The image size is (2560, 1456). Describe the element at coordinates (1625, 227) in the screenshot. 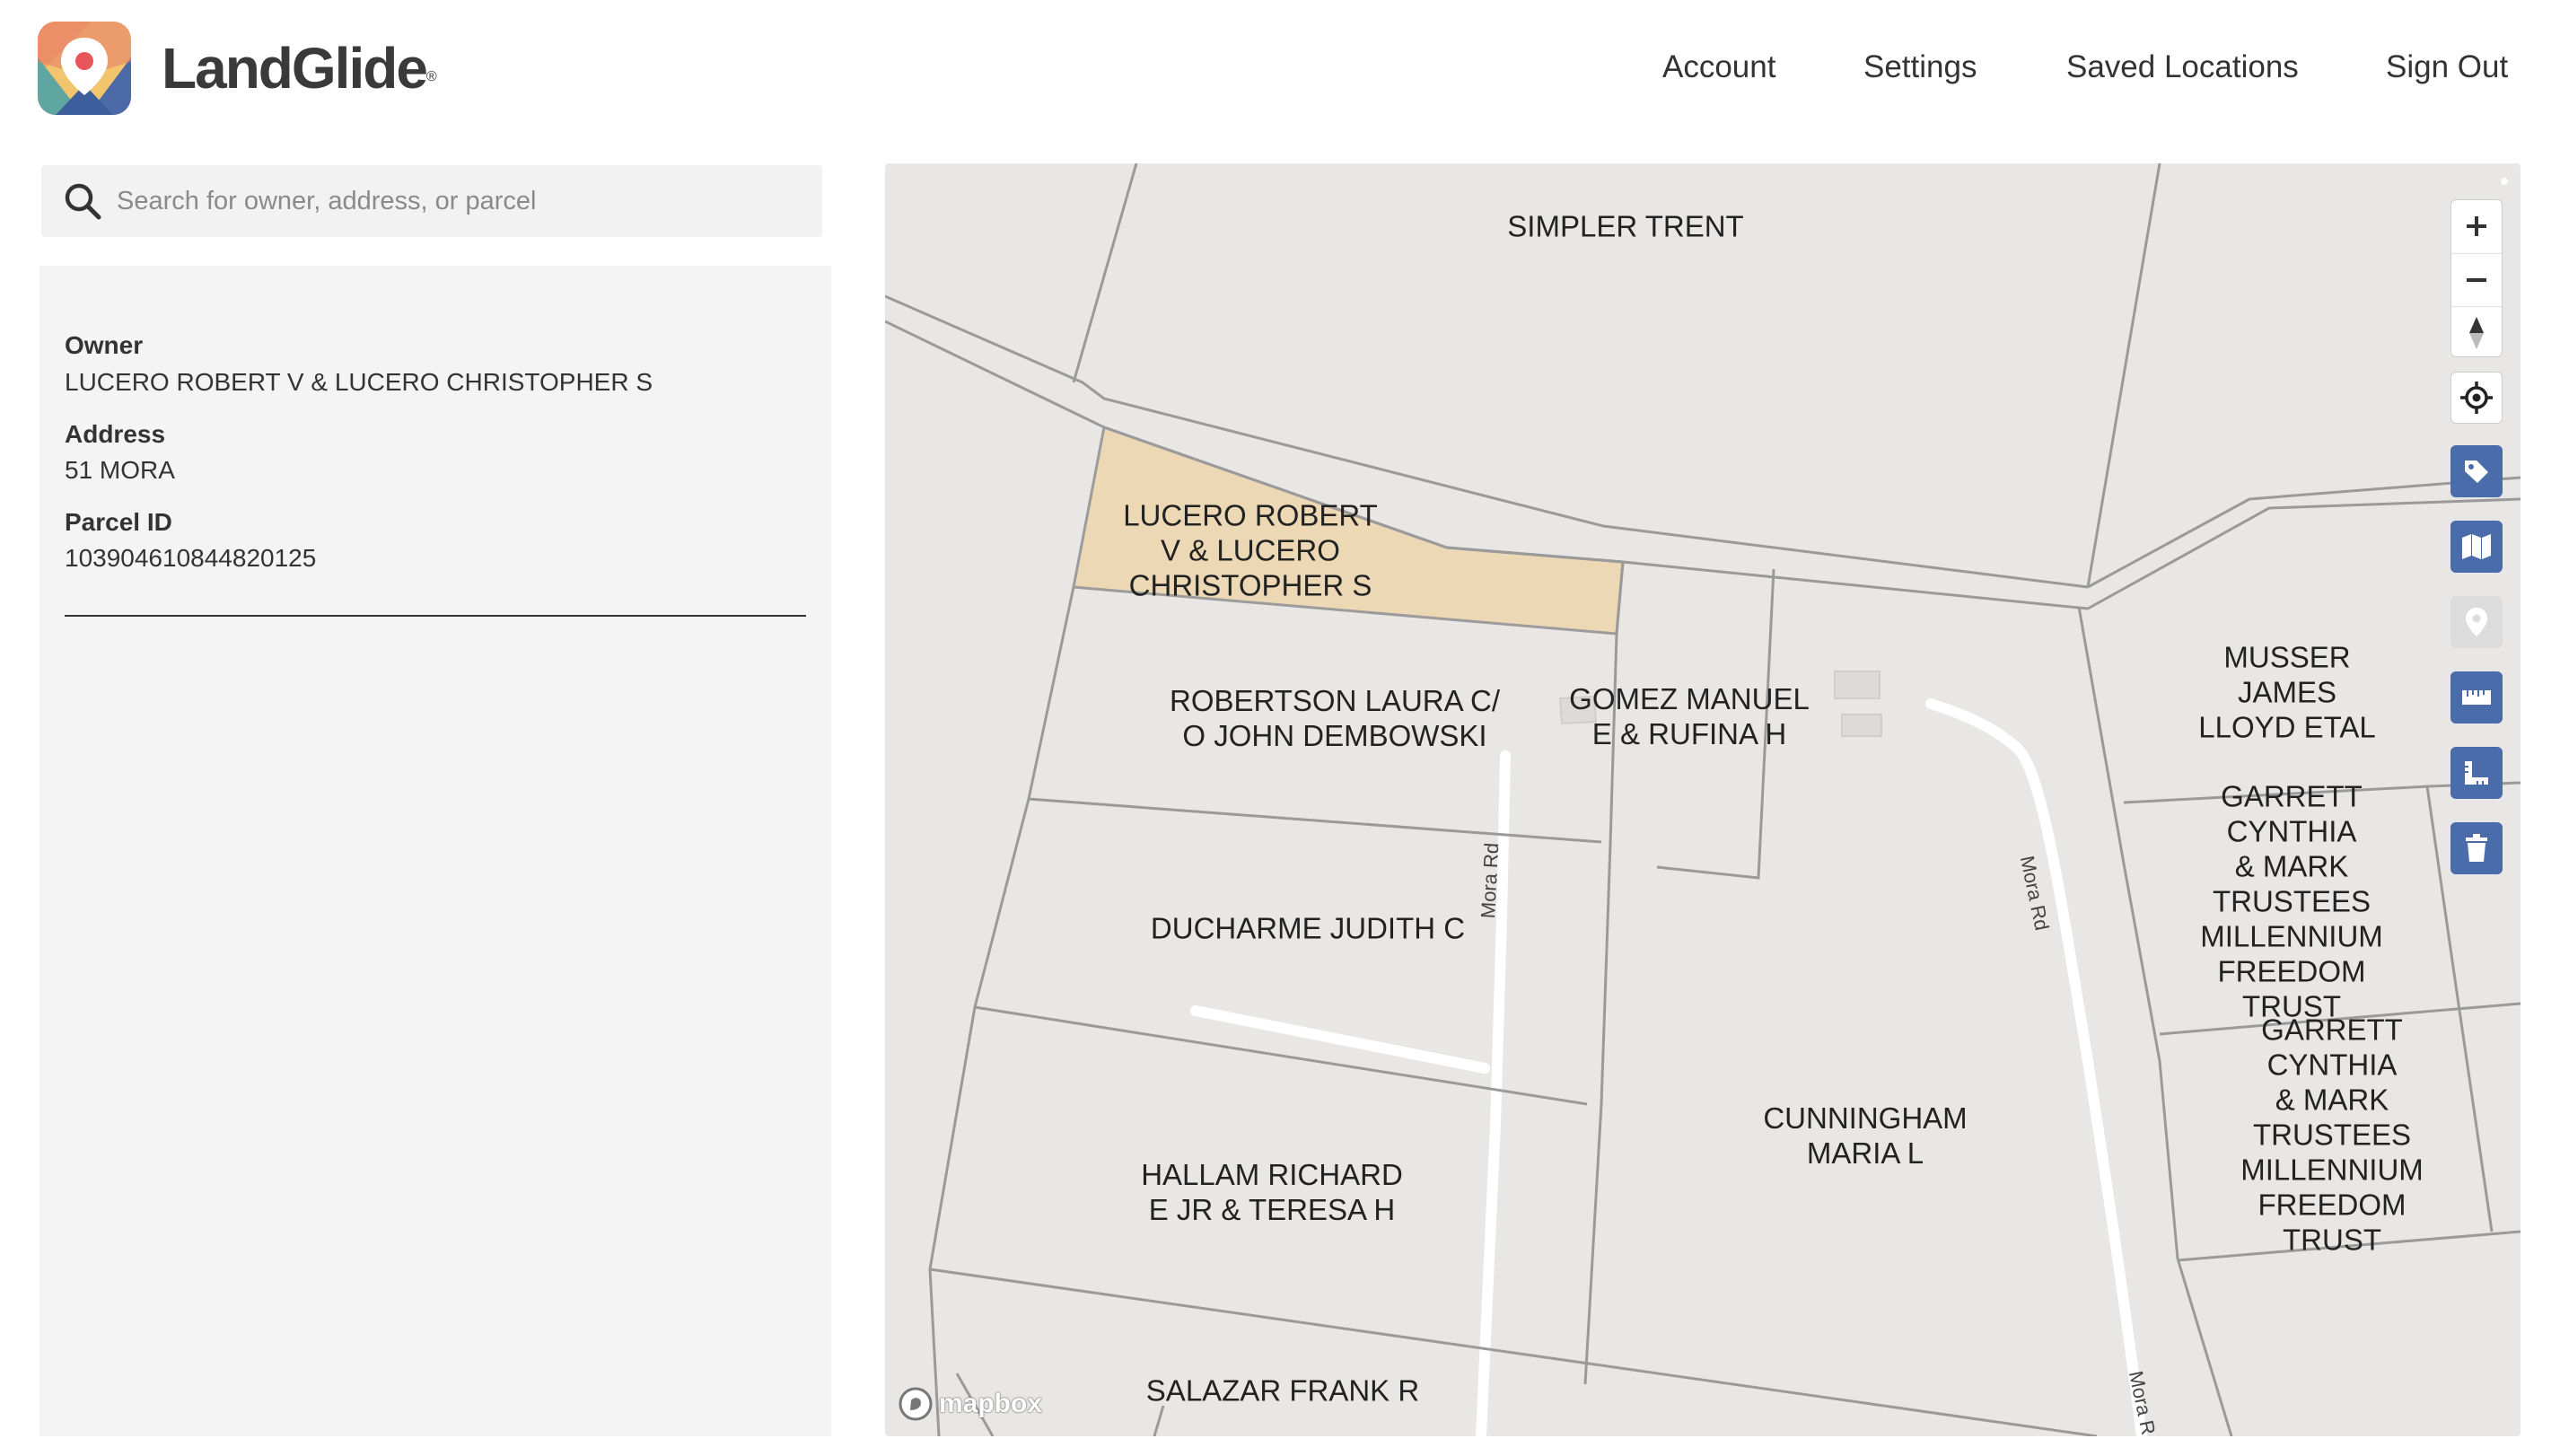

I see `parcel-label-simpler-trent: SIMPLER TRENT` at that location.